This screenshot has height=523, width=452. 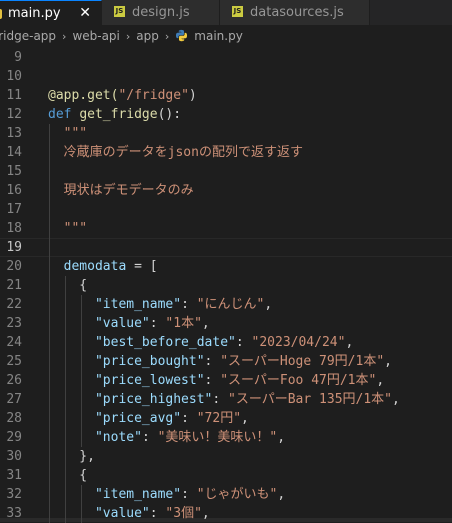 I want to click on tab-label: design.js, so click(x=161, y=12).